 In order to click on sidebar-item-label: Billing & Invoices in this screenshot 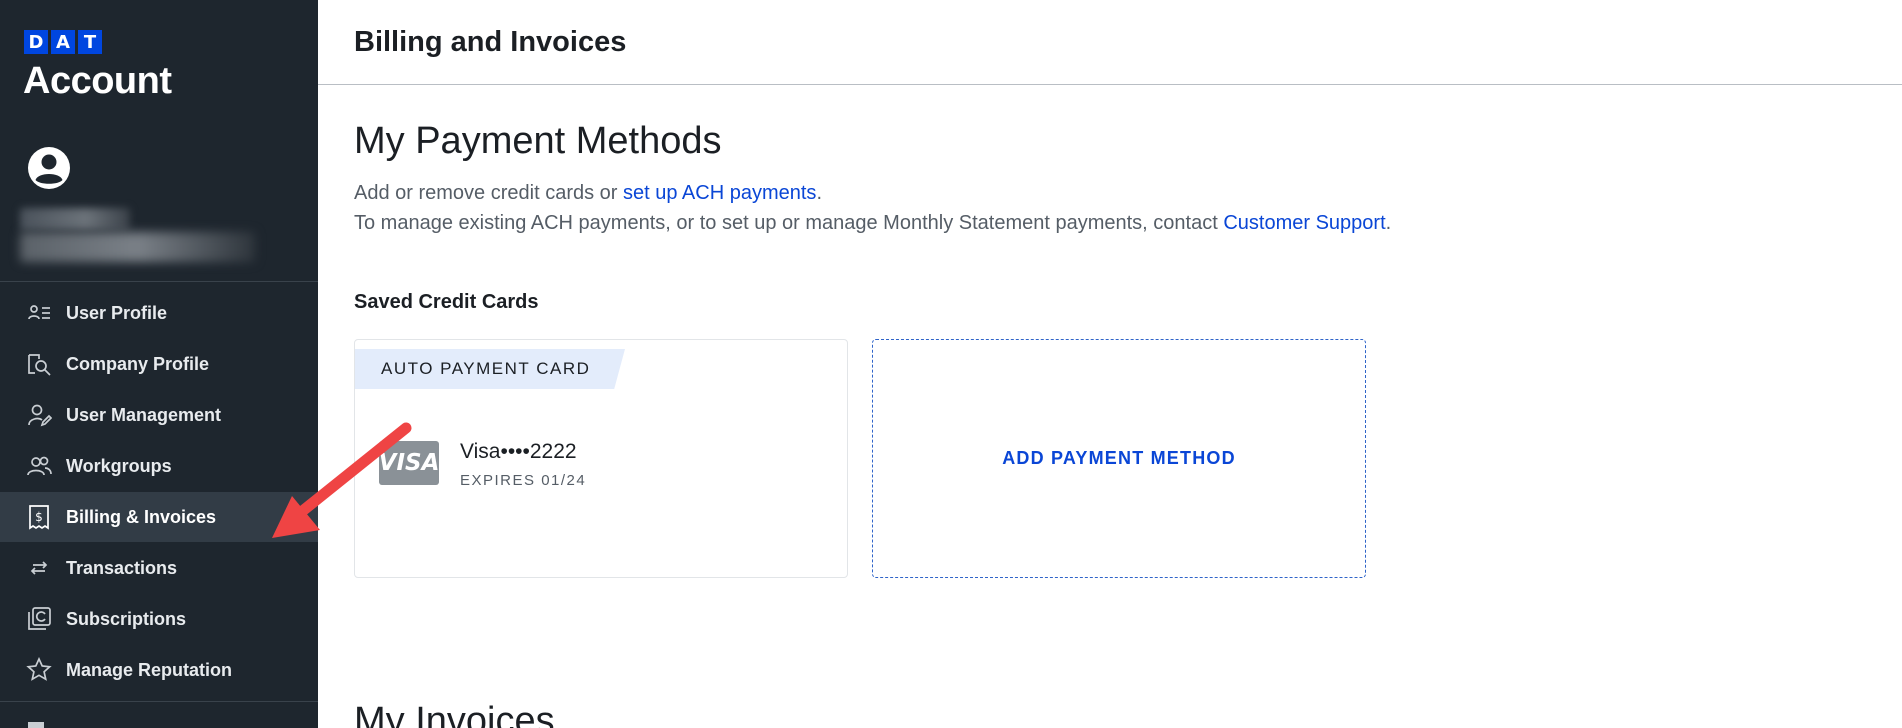, I will do `click(141, 516)`.